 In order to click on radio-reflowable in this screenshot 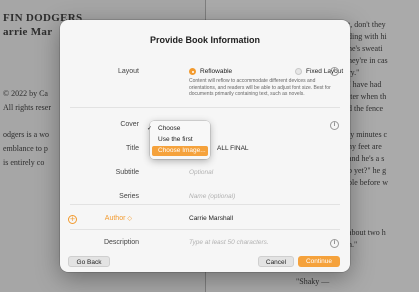, I will do `click(192, 71)`.